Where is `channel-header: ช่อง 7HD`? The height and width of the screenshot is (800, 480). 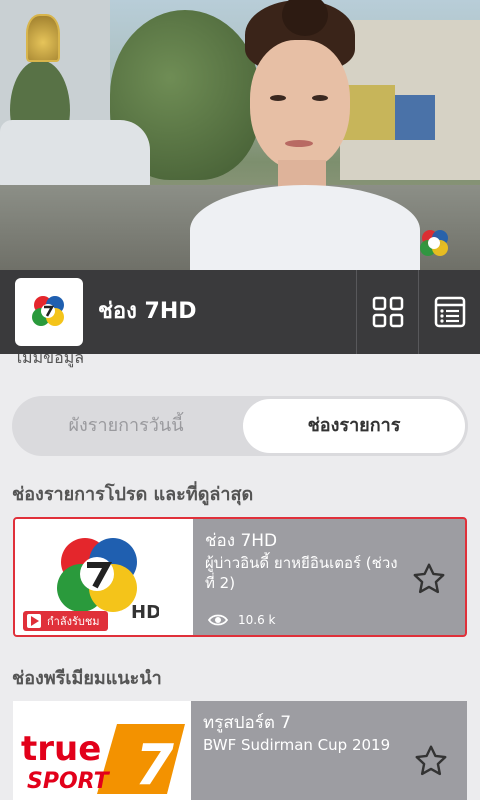
channel-header: ช่อง 7HD is located at coordinates (240, 312).